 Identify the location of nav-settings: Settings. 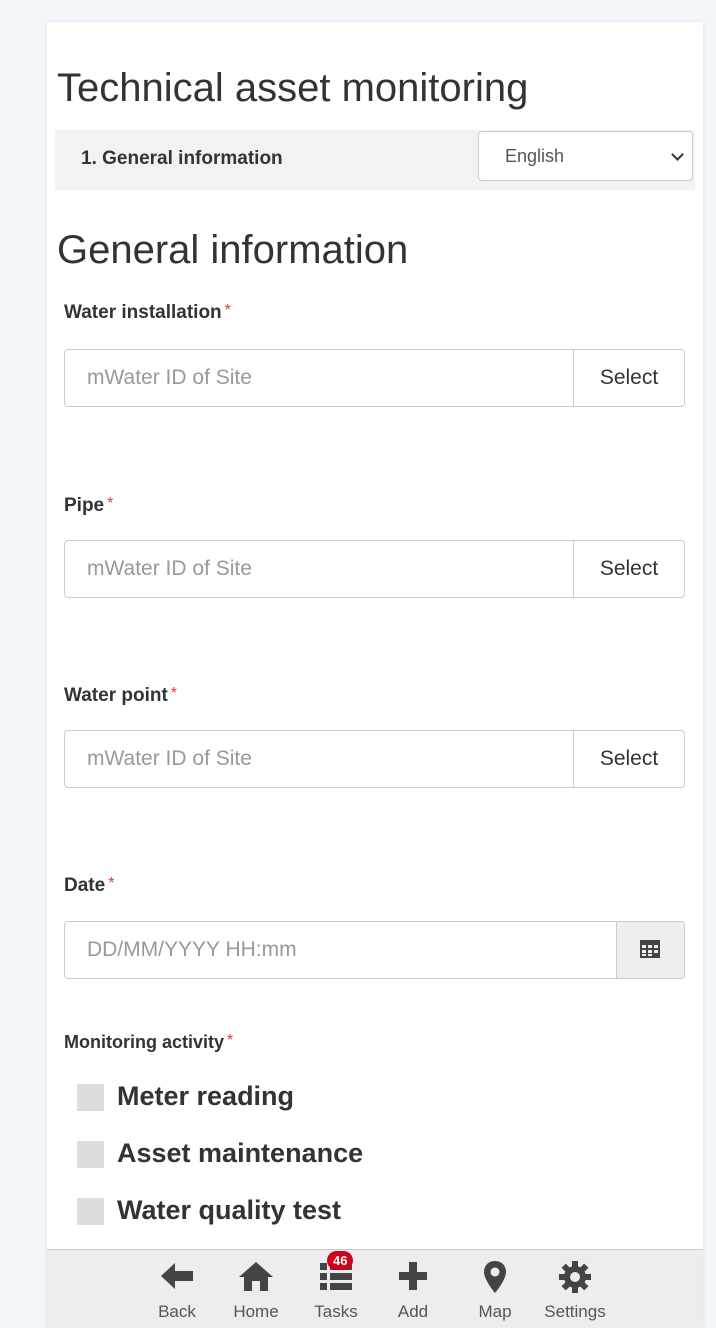
(575, 1289).